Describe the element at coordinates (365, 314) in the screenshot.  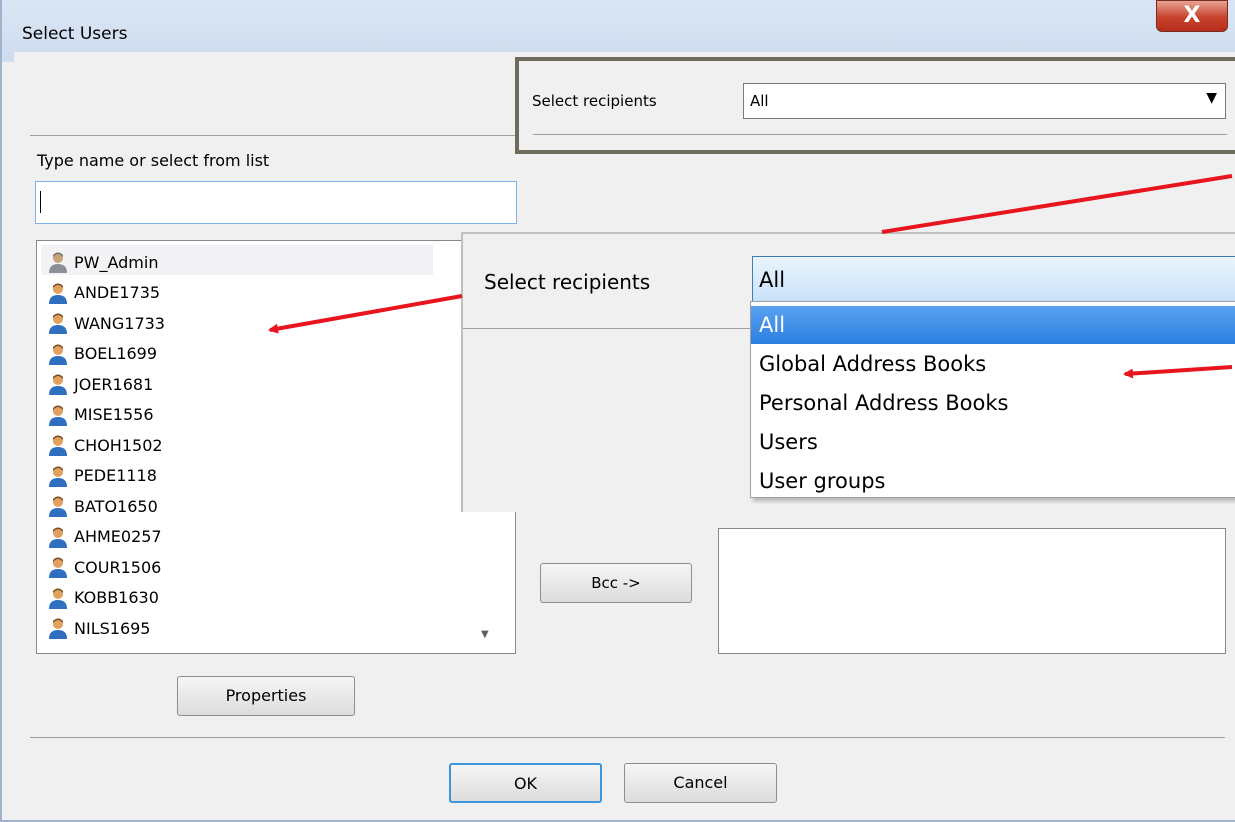
I see `user-list-pointer-arrow` at that location.